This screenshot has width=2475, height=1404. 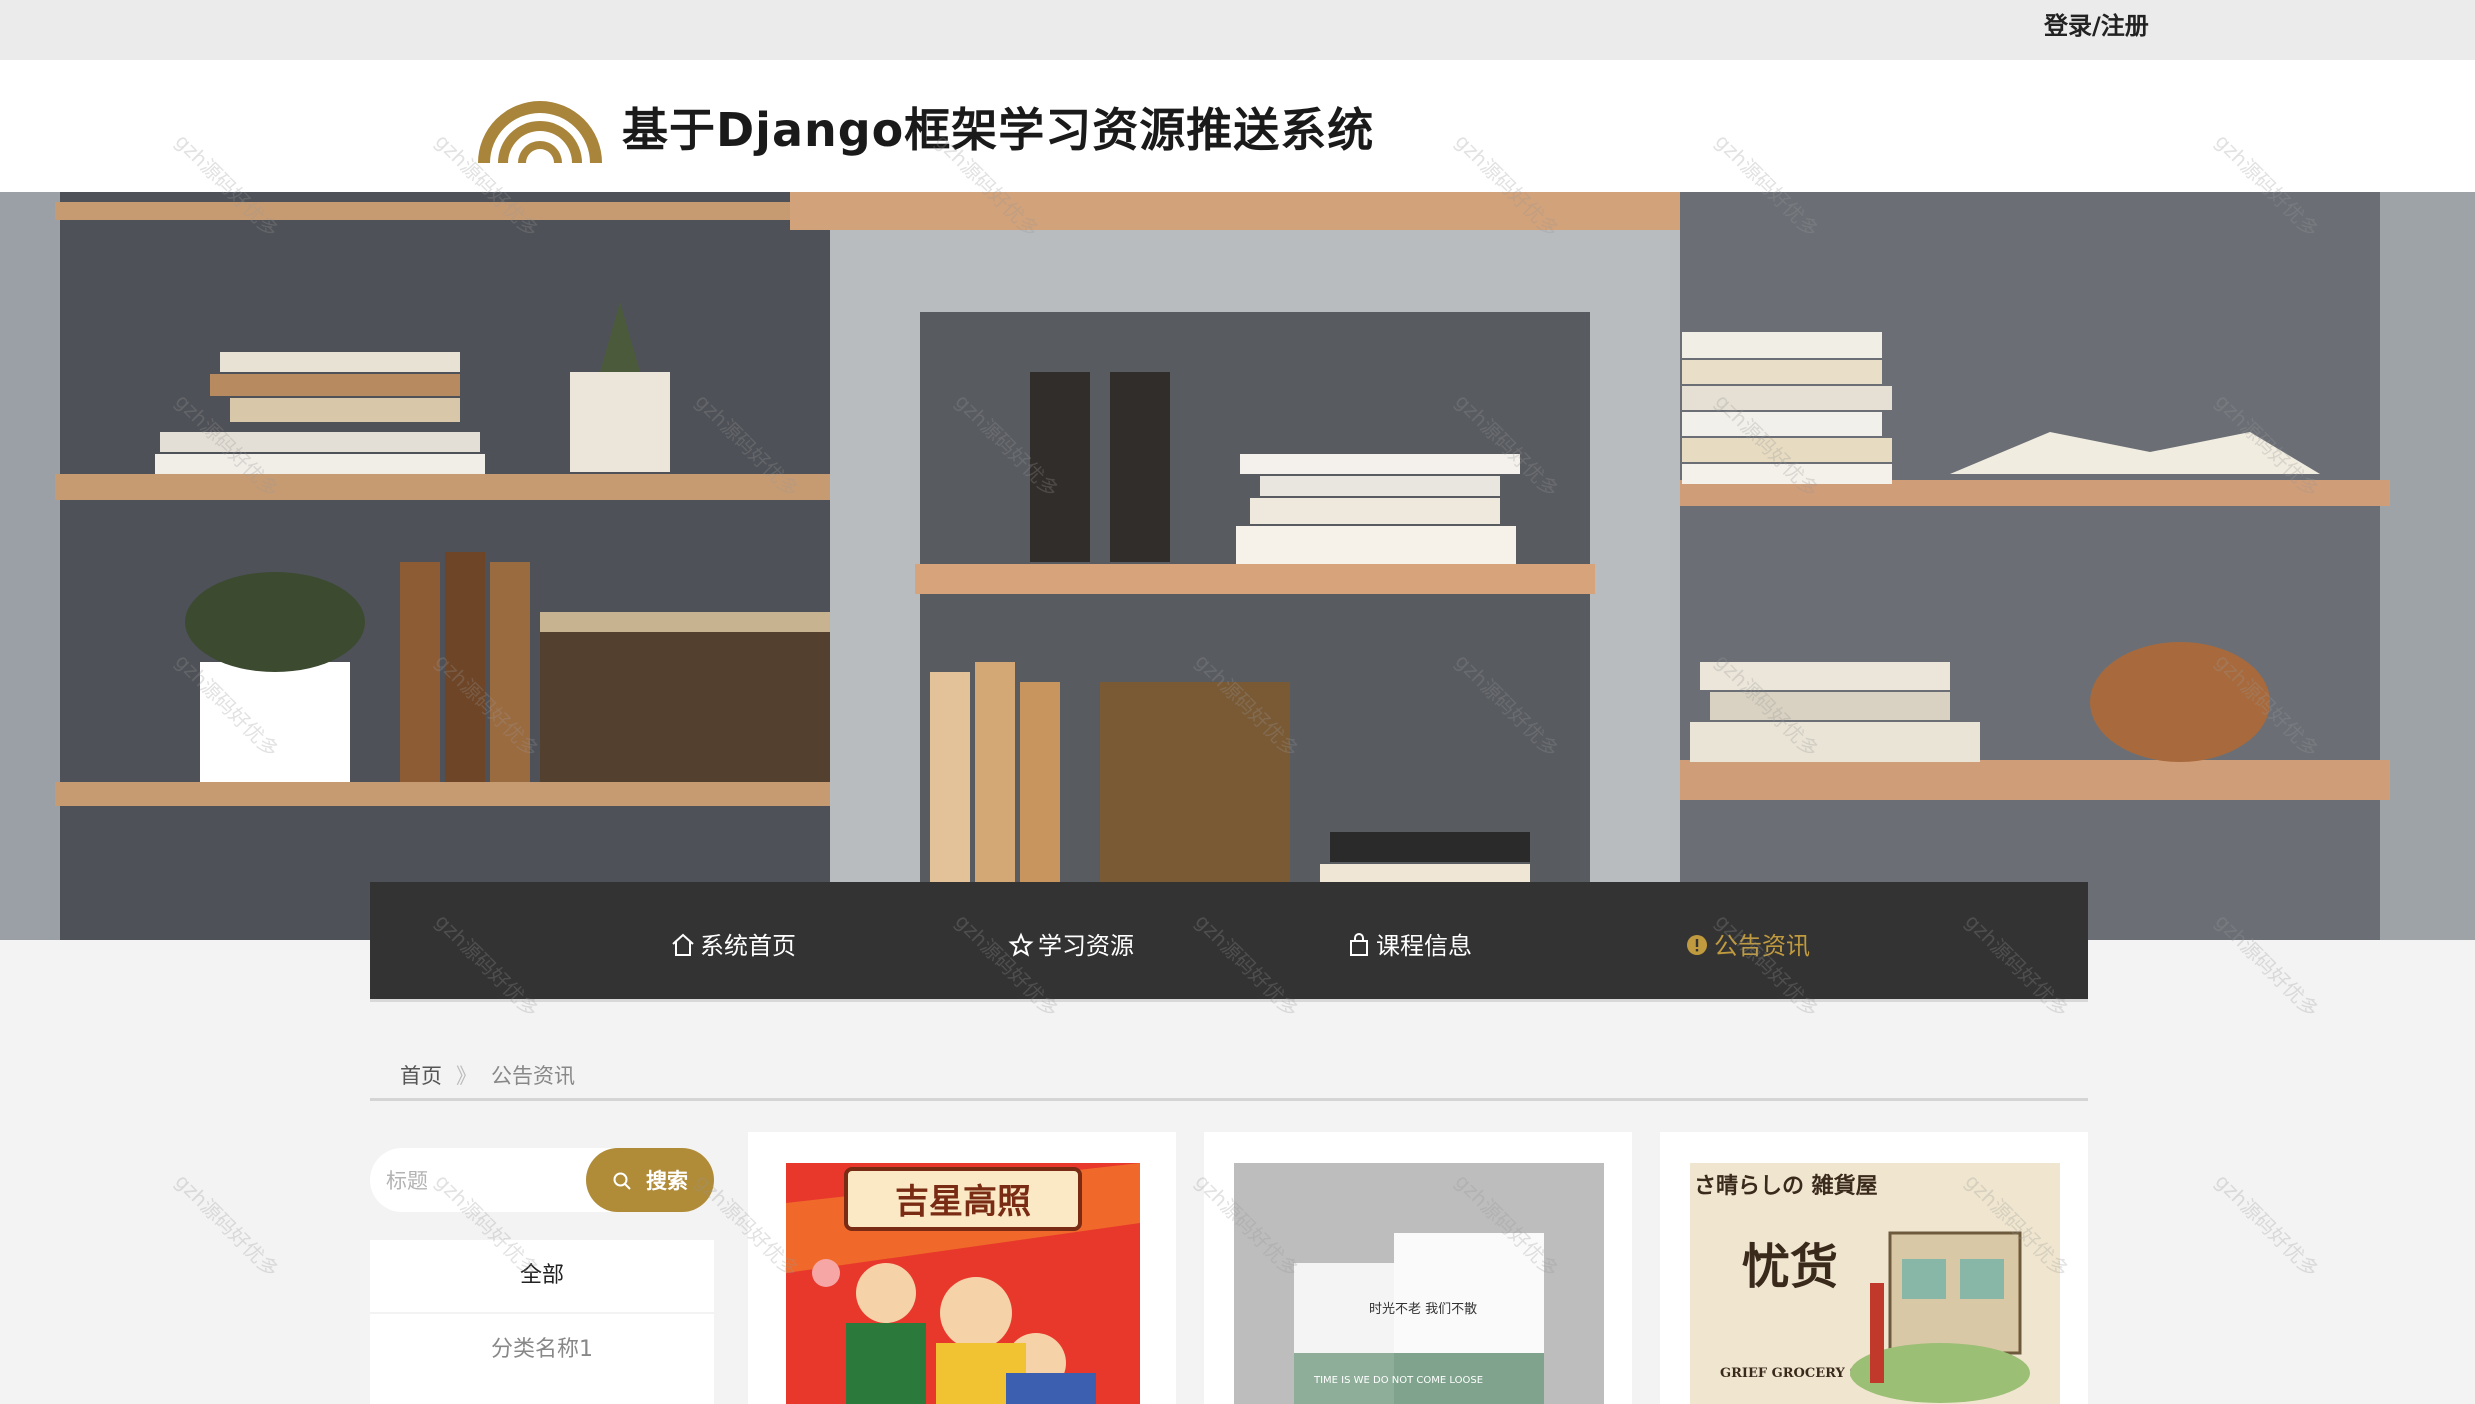 What do you see at coordinates (998, 130) in the screenshot?
I see `site-title: 基于Django框架学习资源推送系统` at bounding box center [998, 130].